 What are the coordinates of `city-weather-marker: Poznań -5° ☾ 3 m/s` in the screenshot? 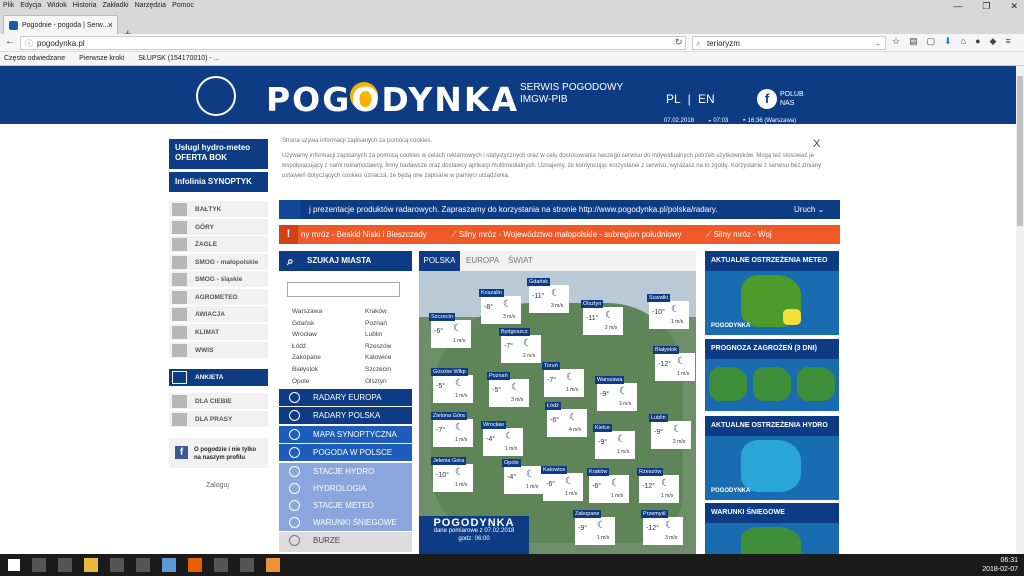 It's located at (508, 389).